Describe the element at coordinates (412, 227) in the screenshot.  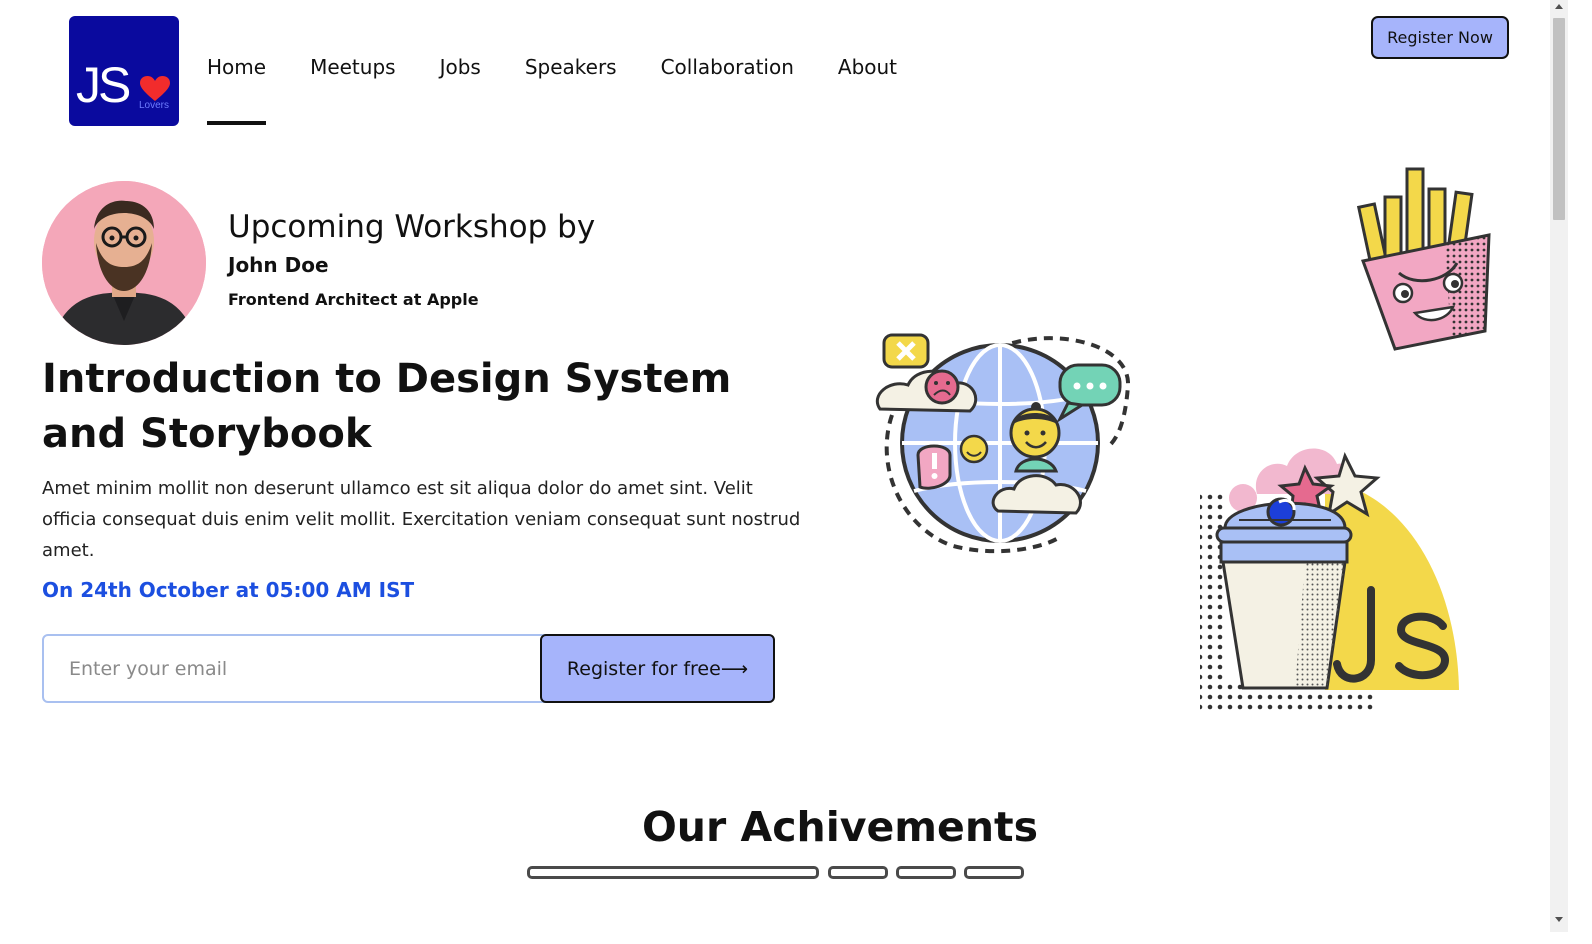
I see `upcoming-heading: Upcoming Workshop by` at that location.